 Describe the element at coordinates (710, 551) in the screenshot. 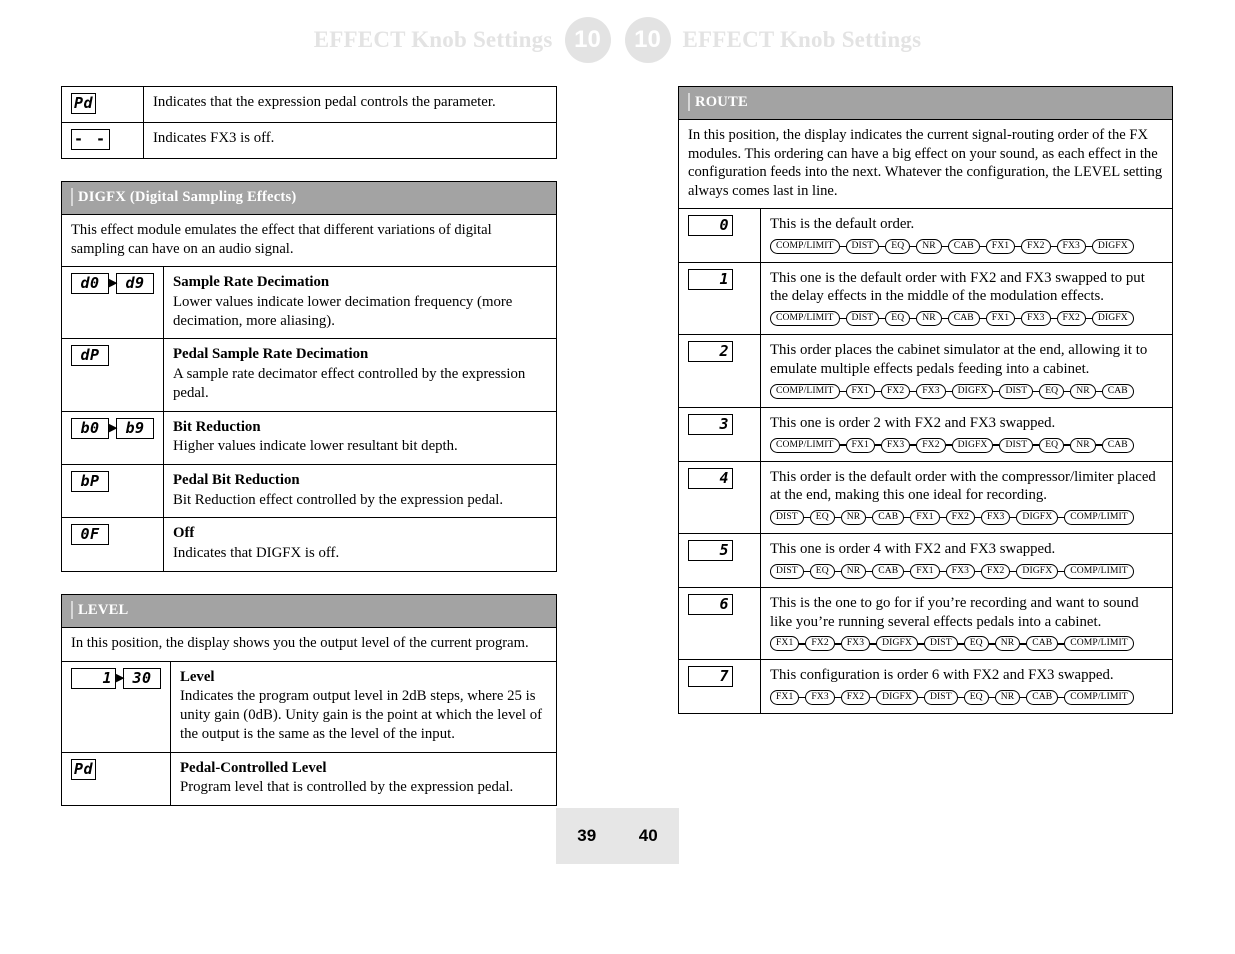

I see `lcd-display-route-5: 5` at that location.